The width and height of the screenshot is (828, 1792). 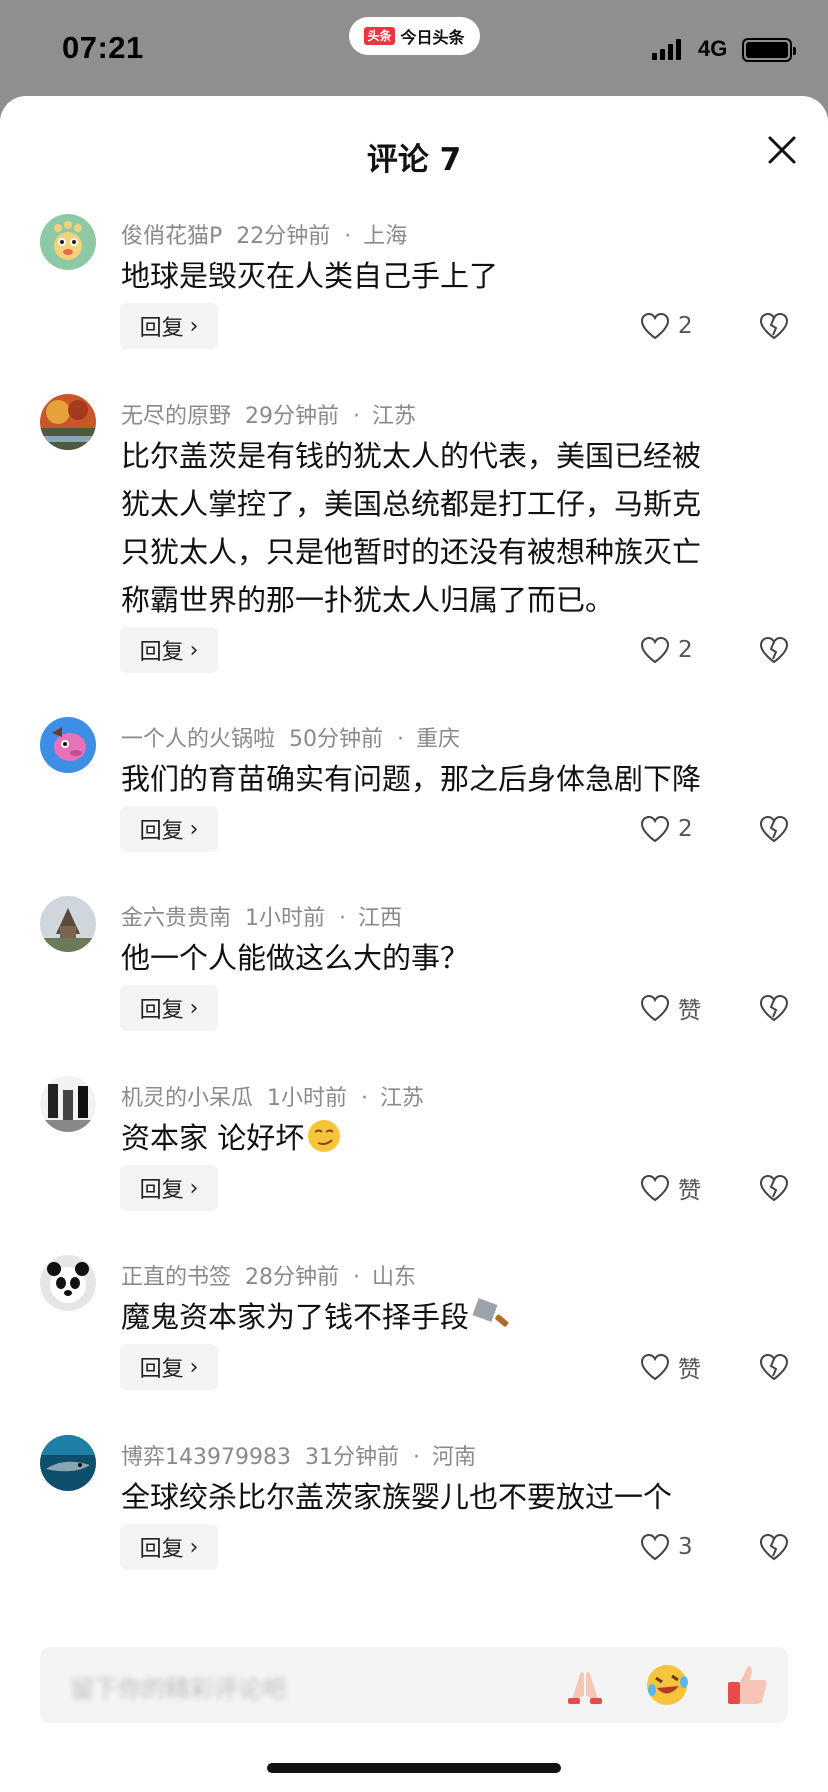 What do you see at coordinates (414, 1768) in the screenshot?
I see `home-indicator` at bounding box center [414, 1768].